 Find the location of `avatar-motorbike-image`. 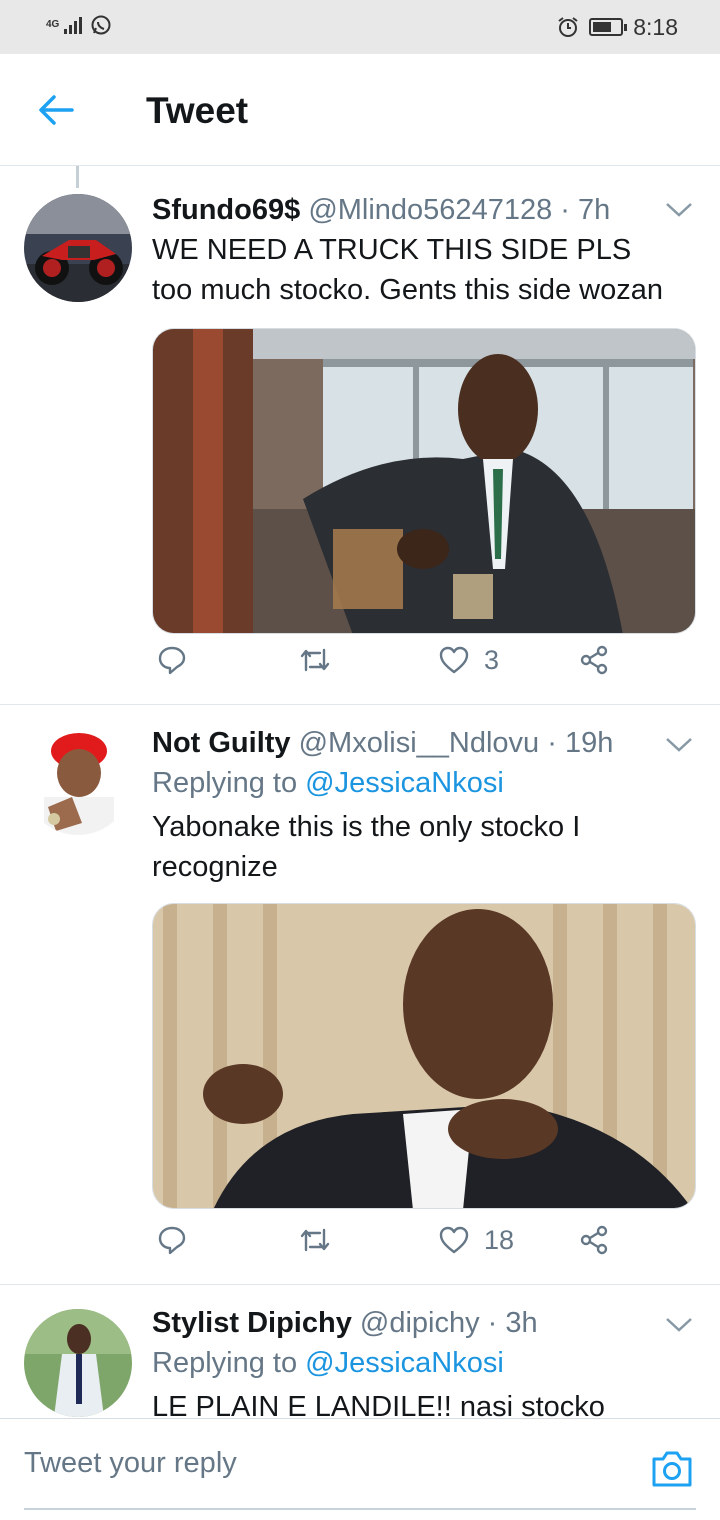

avatar-motorbike-image is located at coordinates (78, 248).